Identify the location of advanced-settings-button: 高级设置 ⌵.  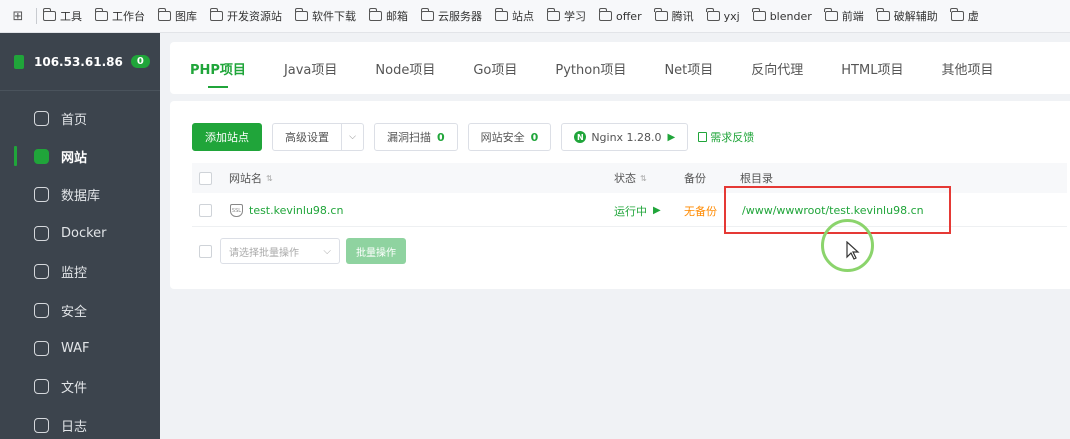
(318, 137).